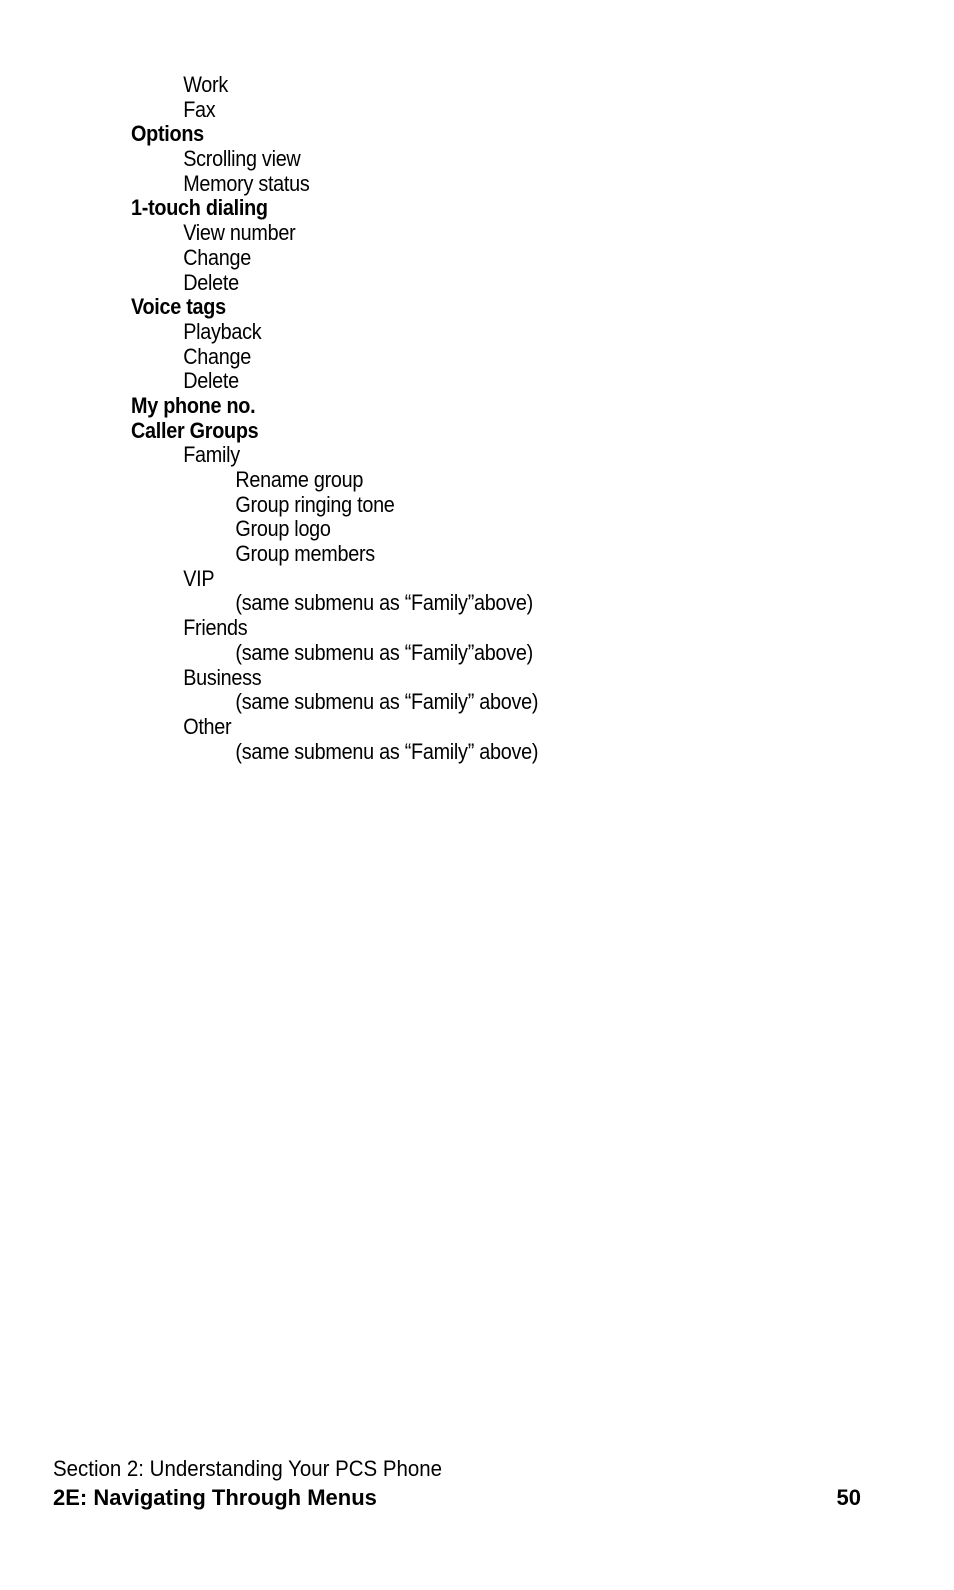 The image size is (954, 1590). Describe the element at coordinates (305, 554) in the screenshot. I see `submenu-item: Group members` at that location.